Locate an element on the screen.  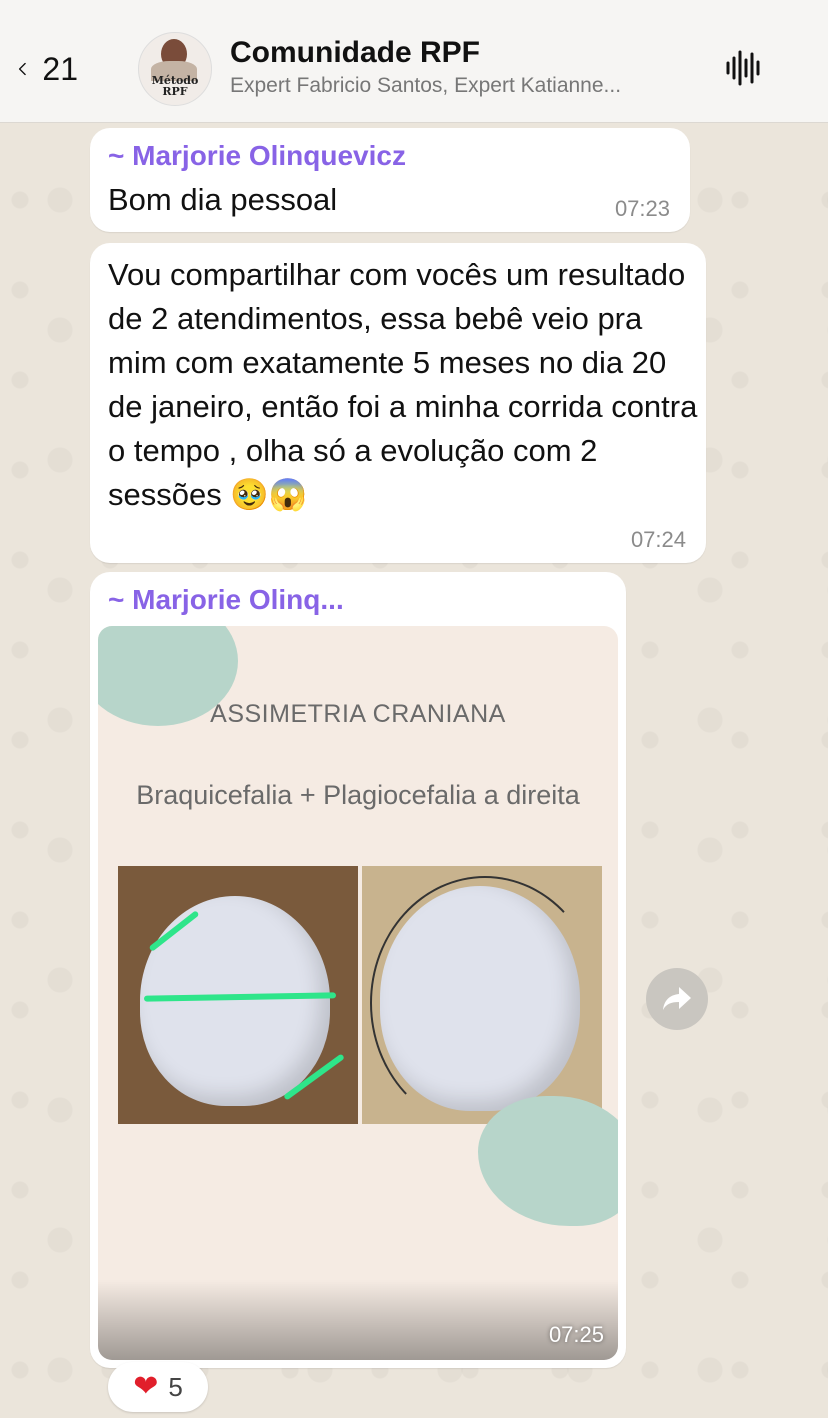
unread-count: 21 is located at coordinates (60, 68).